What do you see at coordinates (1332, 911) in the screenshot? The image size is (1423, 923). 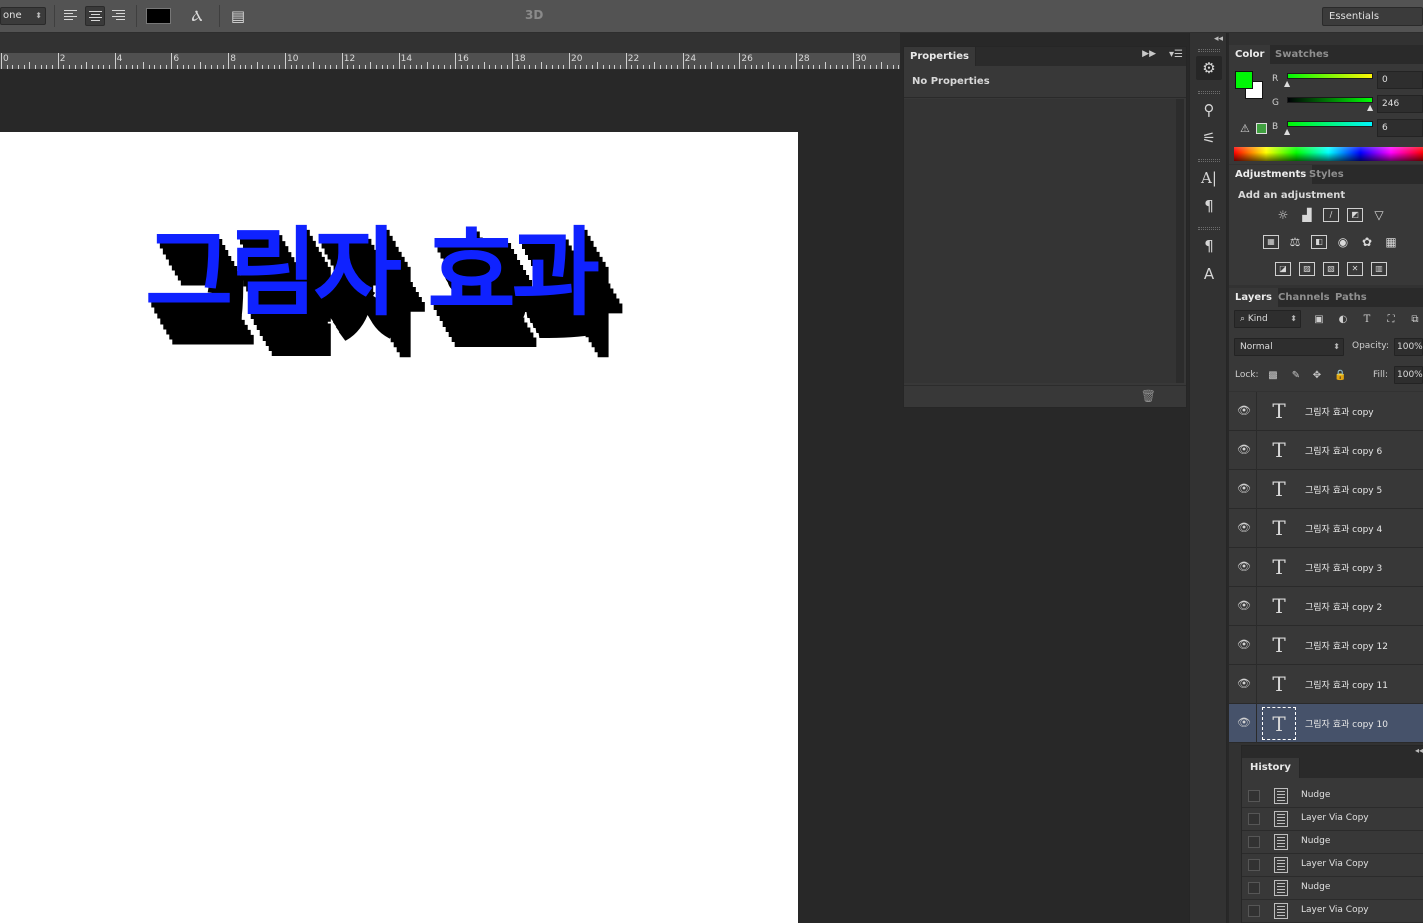 I see `history-item: Layer Via Copy` at bounding box center [1332, 911].